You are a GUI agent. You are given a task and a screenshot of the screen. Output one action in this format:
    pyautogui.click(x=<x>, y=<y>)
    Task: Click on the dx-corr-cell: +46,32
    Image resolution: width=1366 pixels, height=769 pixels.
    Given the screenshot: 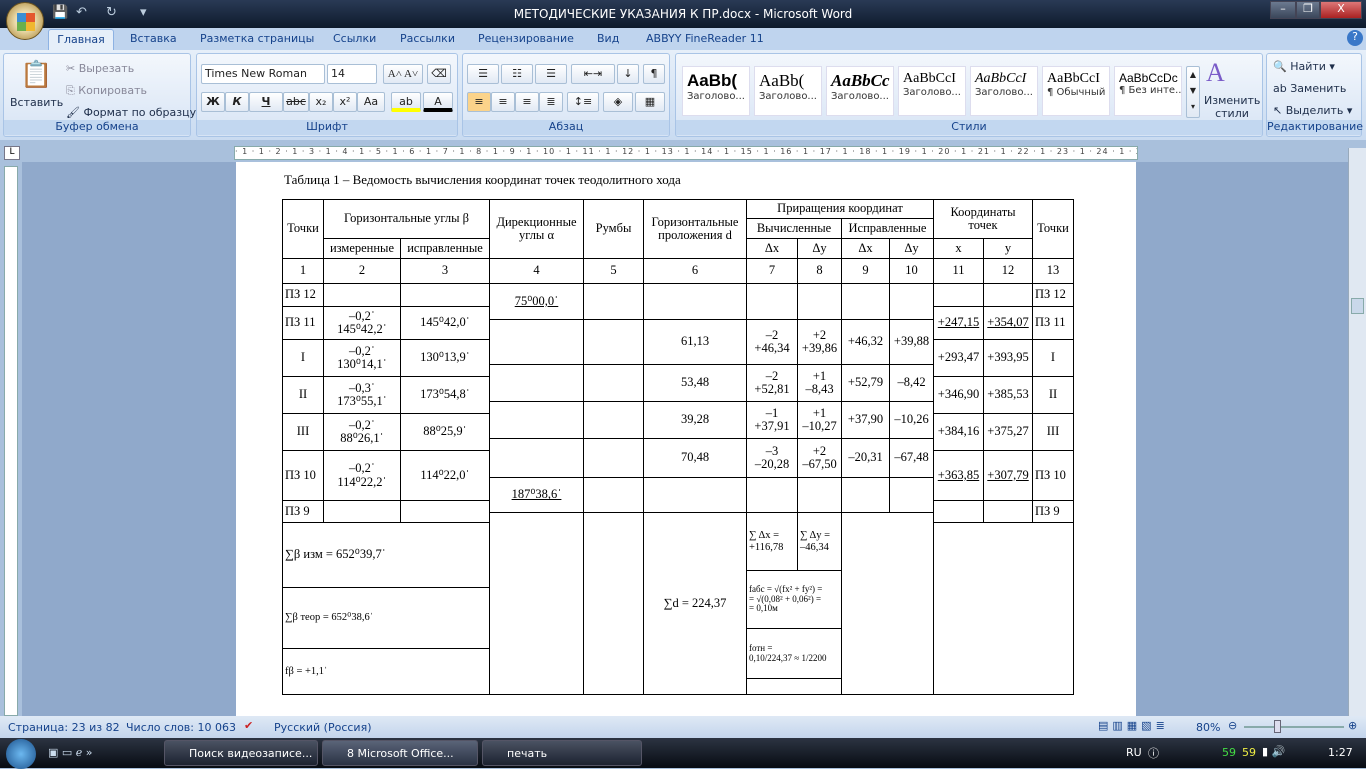 What is the action you would take?
    pyautogui.click(x=865, y=342)
    